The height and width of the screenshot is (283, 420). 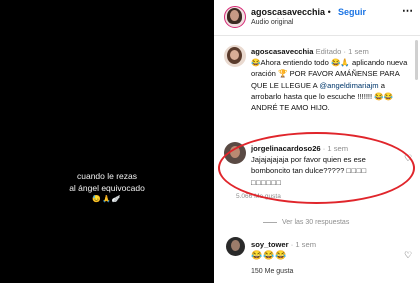 I want to click on mention-link: @angeldimariajm, so click(x=348, y=85).